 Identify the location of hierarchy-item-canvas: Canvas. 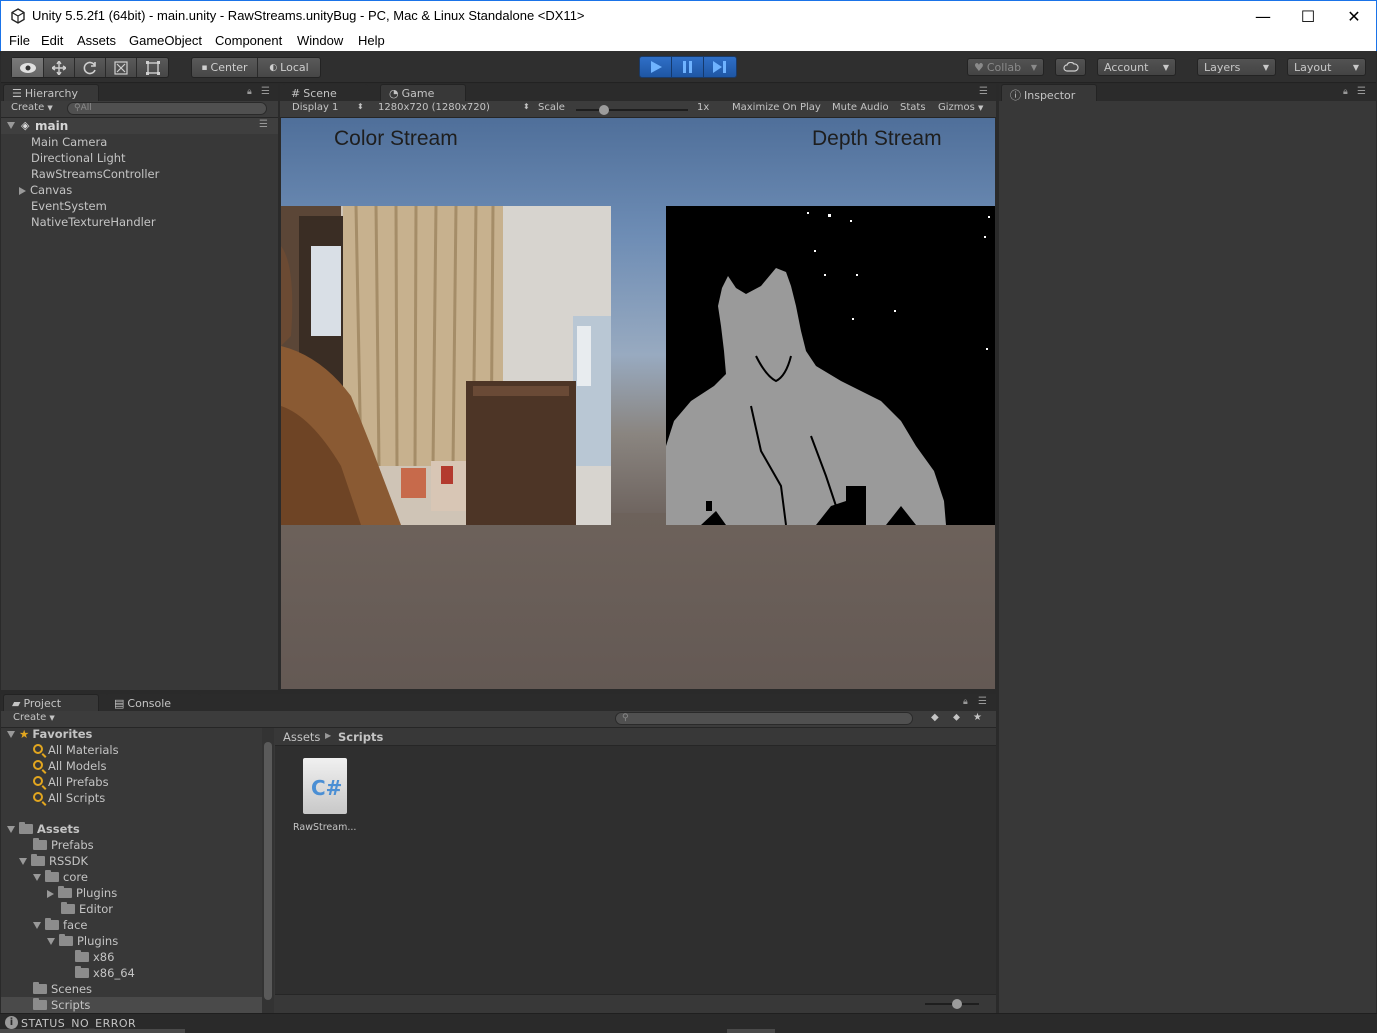
(45, 190).